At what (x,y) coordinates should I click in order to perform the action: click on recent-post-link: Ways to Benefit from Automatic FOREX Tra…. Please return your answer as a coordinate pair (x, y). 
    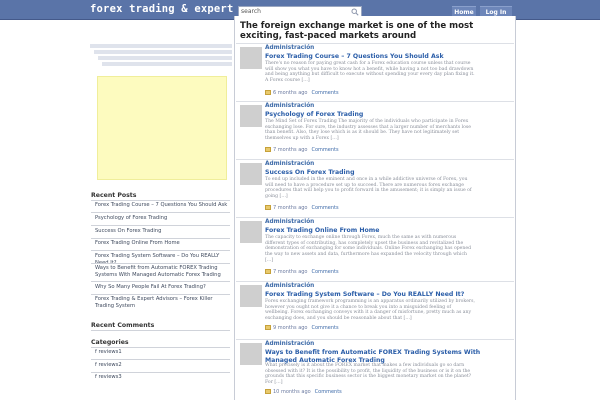
    Looking at the image, I should click on (162, 271).